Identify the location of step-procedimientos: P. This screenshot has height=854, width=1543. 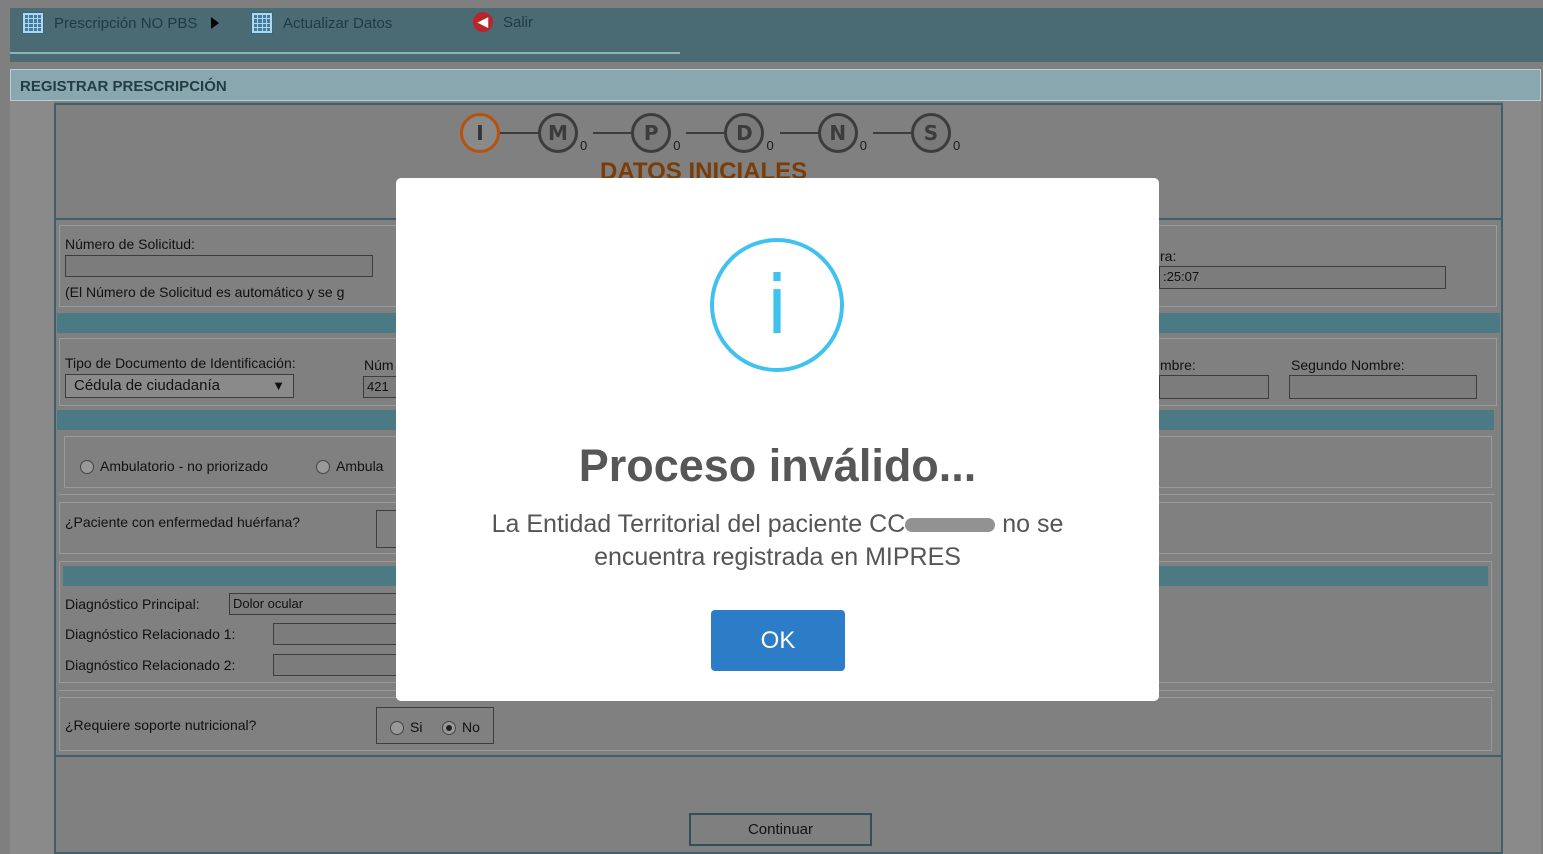
(651, 133).